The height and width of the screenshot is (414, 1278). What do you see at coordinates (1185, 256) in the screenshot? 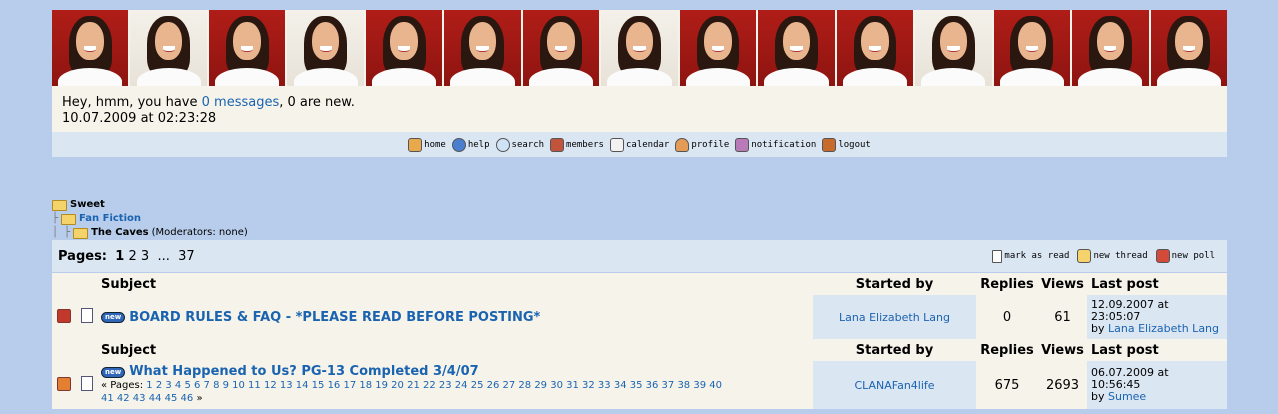
I see `new-poll-button: new poll` at bounding box center [1185, 256].